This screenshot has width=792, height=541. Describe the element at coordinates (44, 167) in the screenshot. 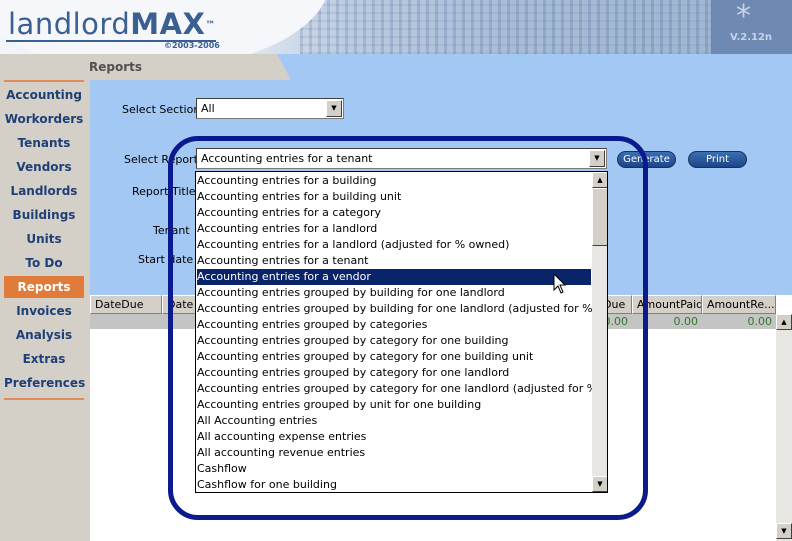

I see `sidebar-item-vendors: Vendors` at that location.